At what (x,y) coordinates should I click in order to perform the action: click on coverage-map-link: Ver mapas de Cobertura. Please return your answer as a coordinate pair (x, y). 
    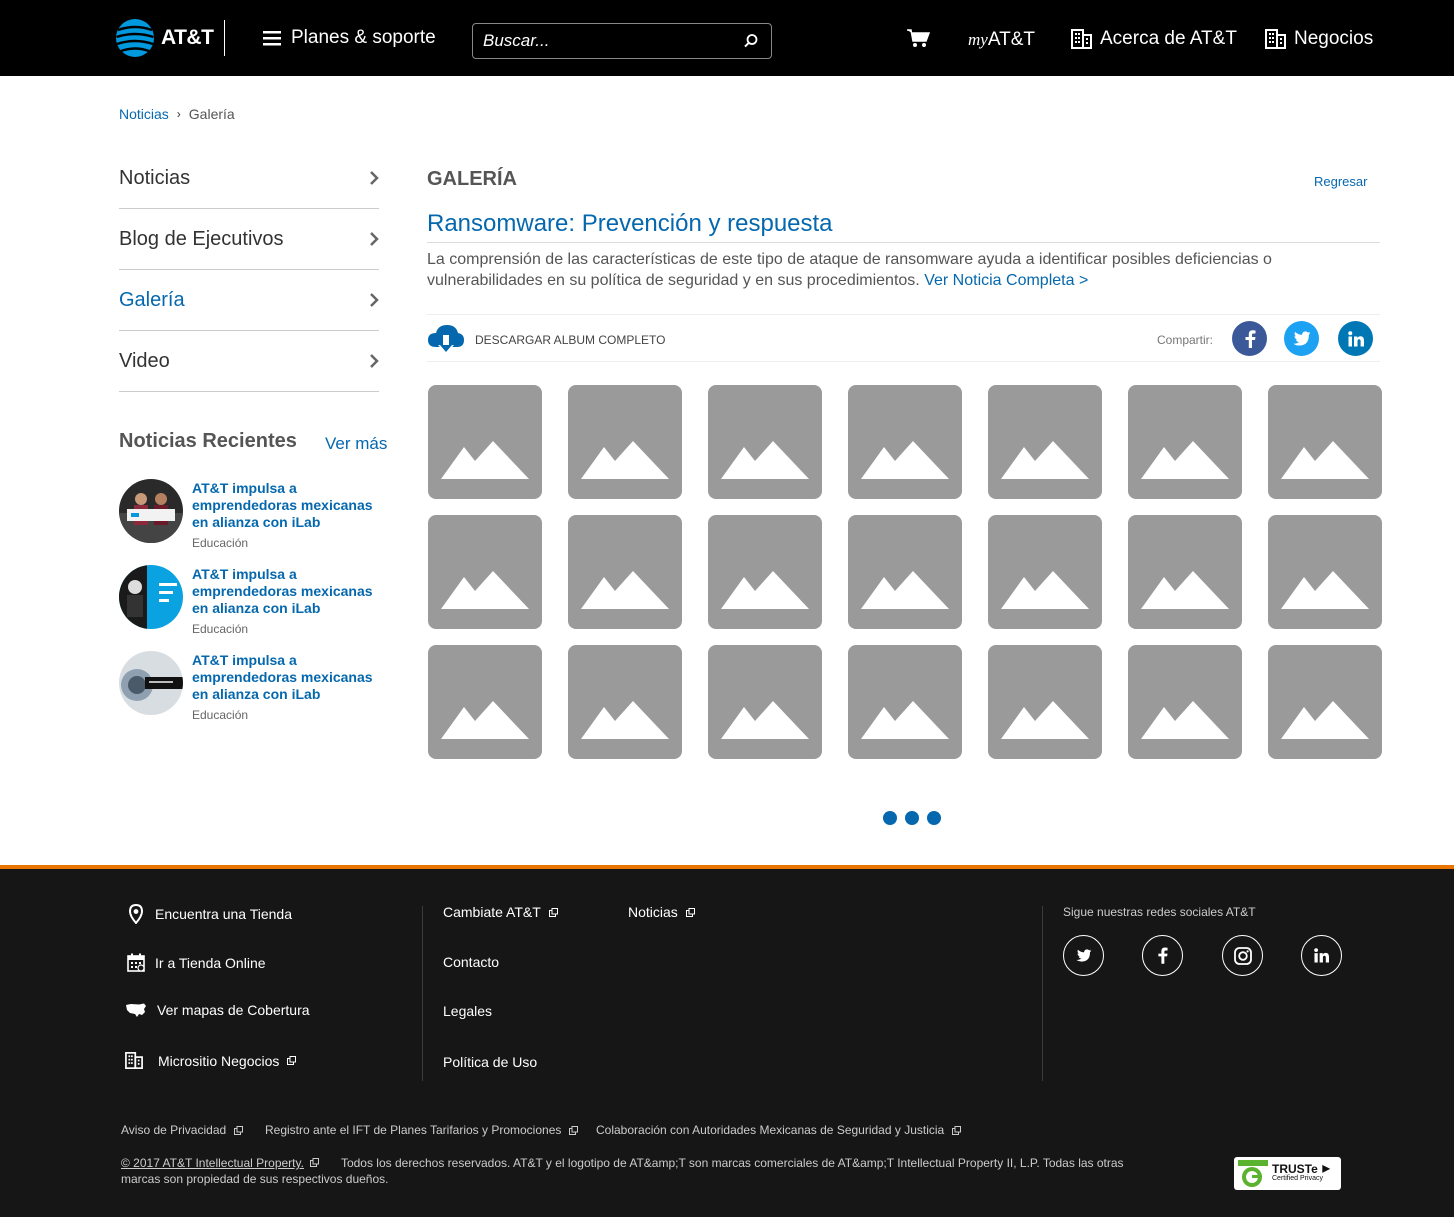
    Looking at the image, I should click on (217, 1010).